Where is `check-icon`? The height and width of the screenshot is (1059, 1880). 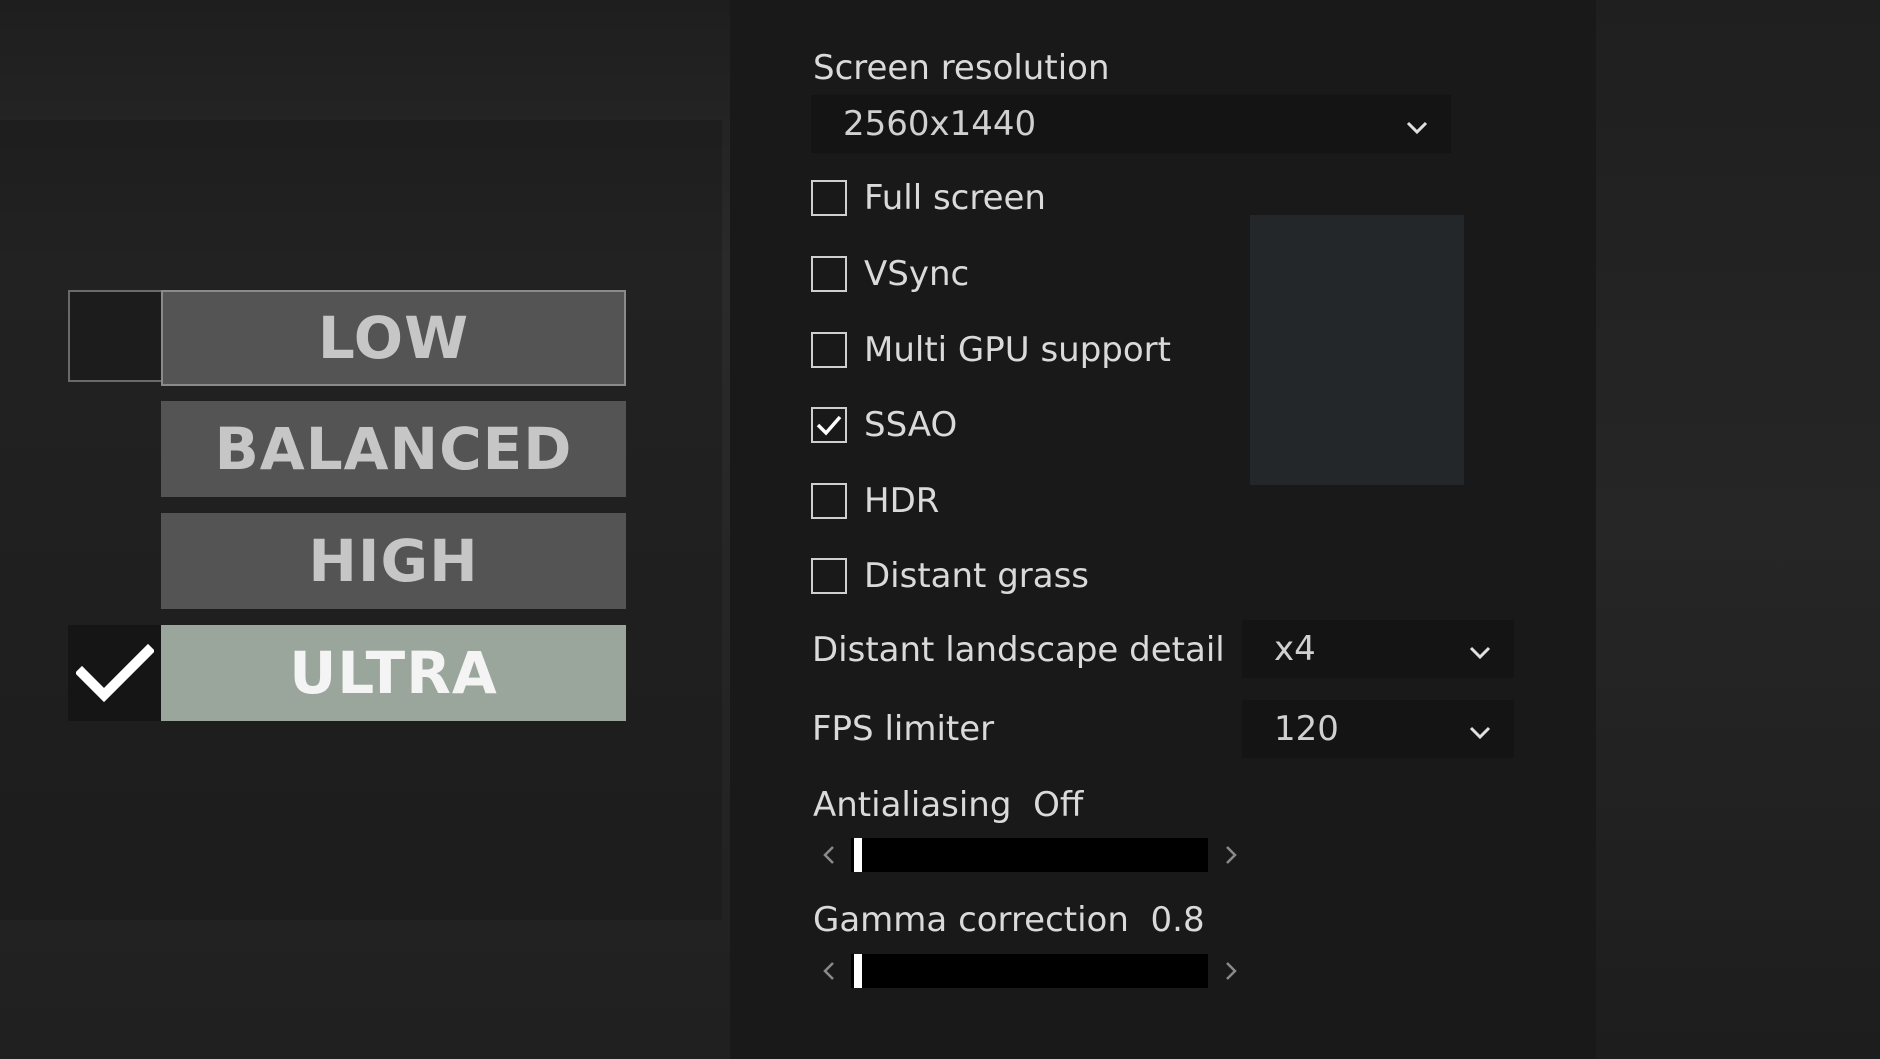 check-icon is located at coordinates (115, 673).